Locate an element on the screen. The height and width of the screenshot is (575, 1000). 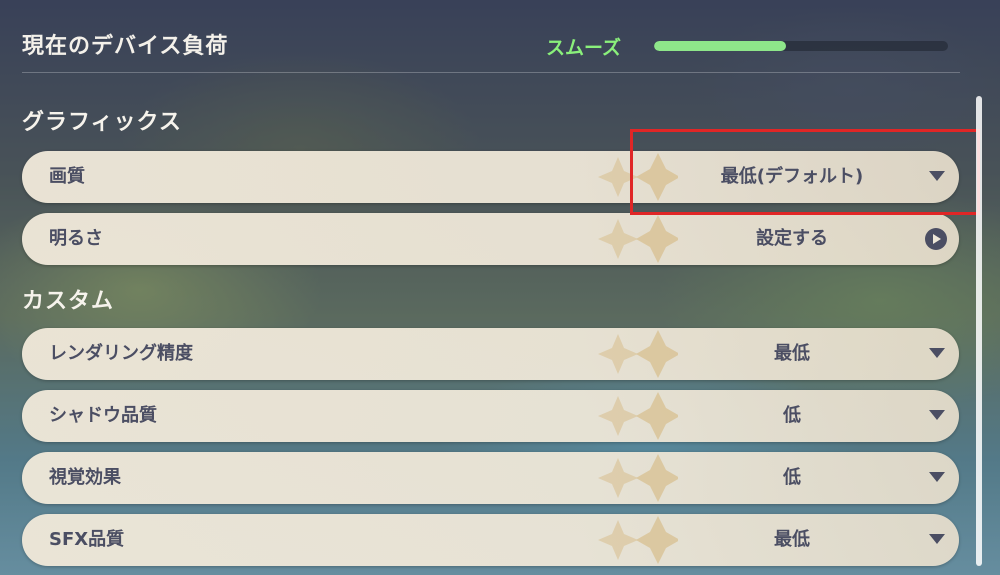
device-load-bar-fill is located at coordinates (720, 46).